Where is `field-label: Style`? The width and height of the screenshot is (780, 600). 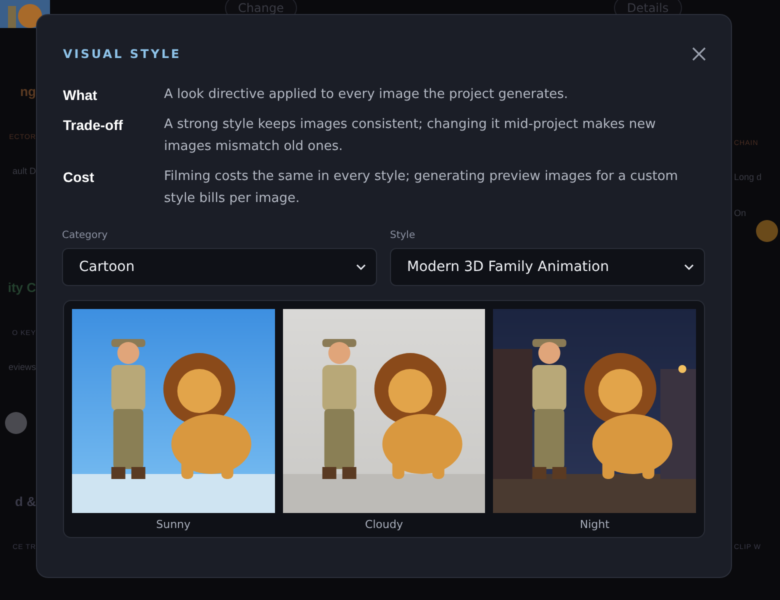
field-label: Style is located at coordinates (403, 235).